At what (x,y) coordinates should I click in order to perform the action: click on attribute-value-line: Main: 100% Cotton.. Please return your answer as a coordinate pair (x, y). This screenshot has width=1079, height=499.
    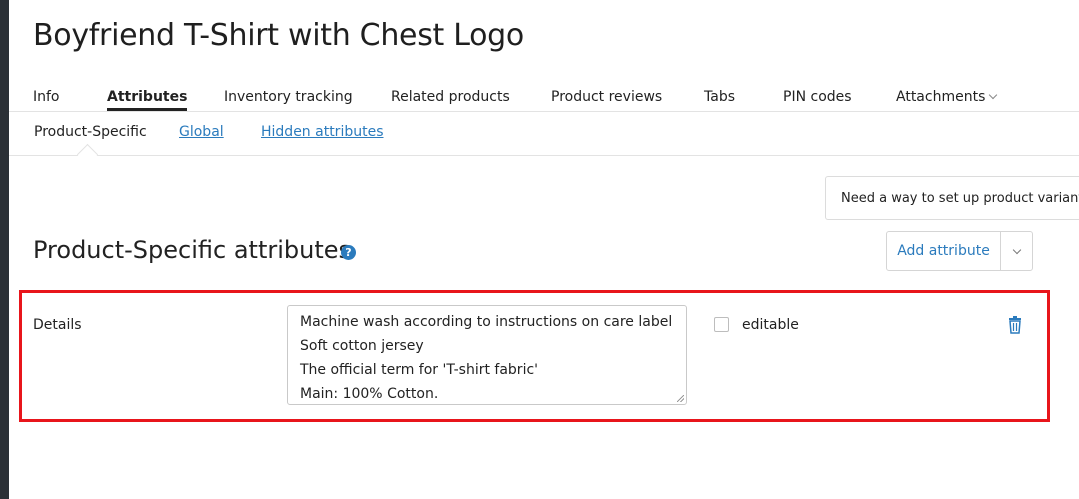
    Looking at the image, I should click on (369, 394).